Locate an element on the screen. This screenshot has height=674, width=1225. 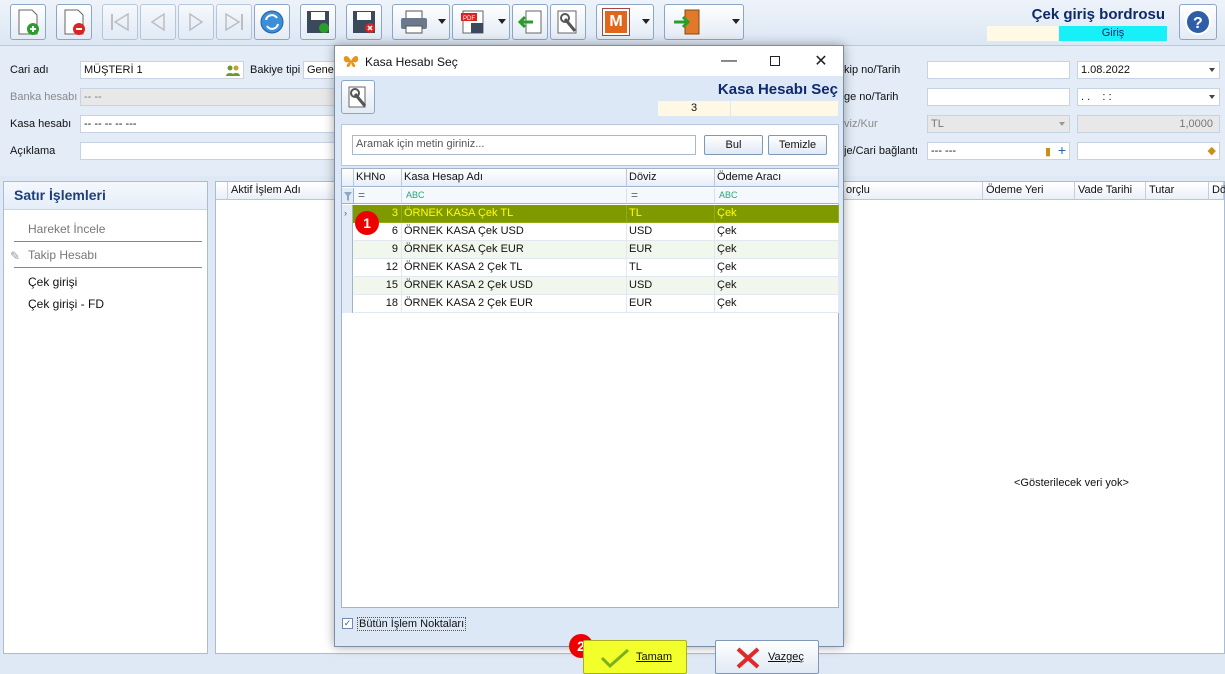
column-header-khno: KHNo is located at coordinates (378, 178).